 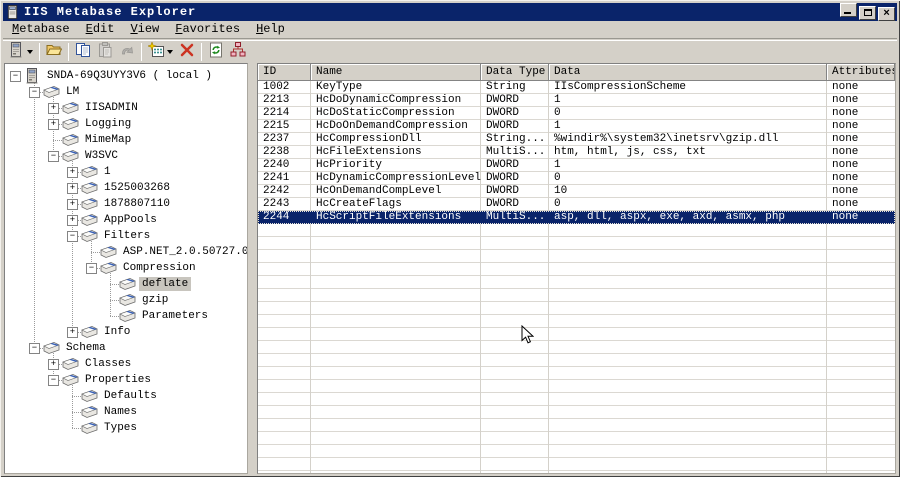 I want to click on close-icon: ×, so click(x=886, y=14).